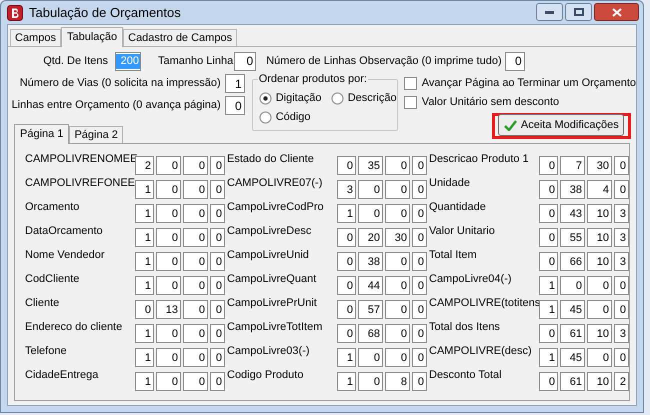 The width and height of the screenshot is (650, 415). Describe the element at coordinates (370, 309) in the screenshot. I see `input-field: 57` at that location.